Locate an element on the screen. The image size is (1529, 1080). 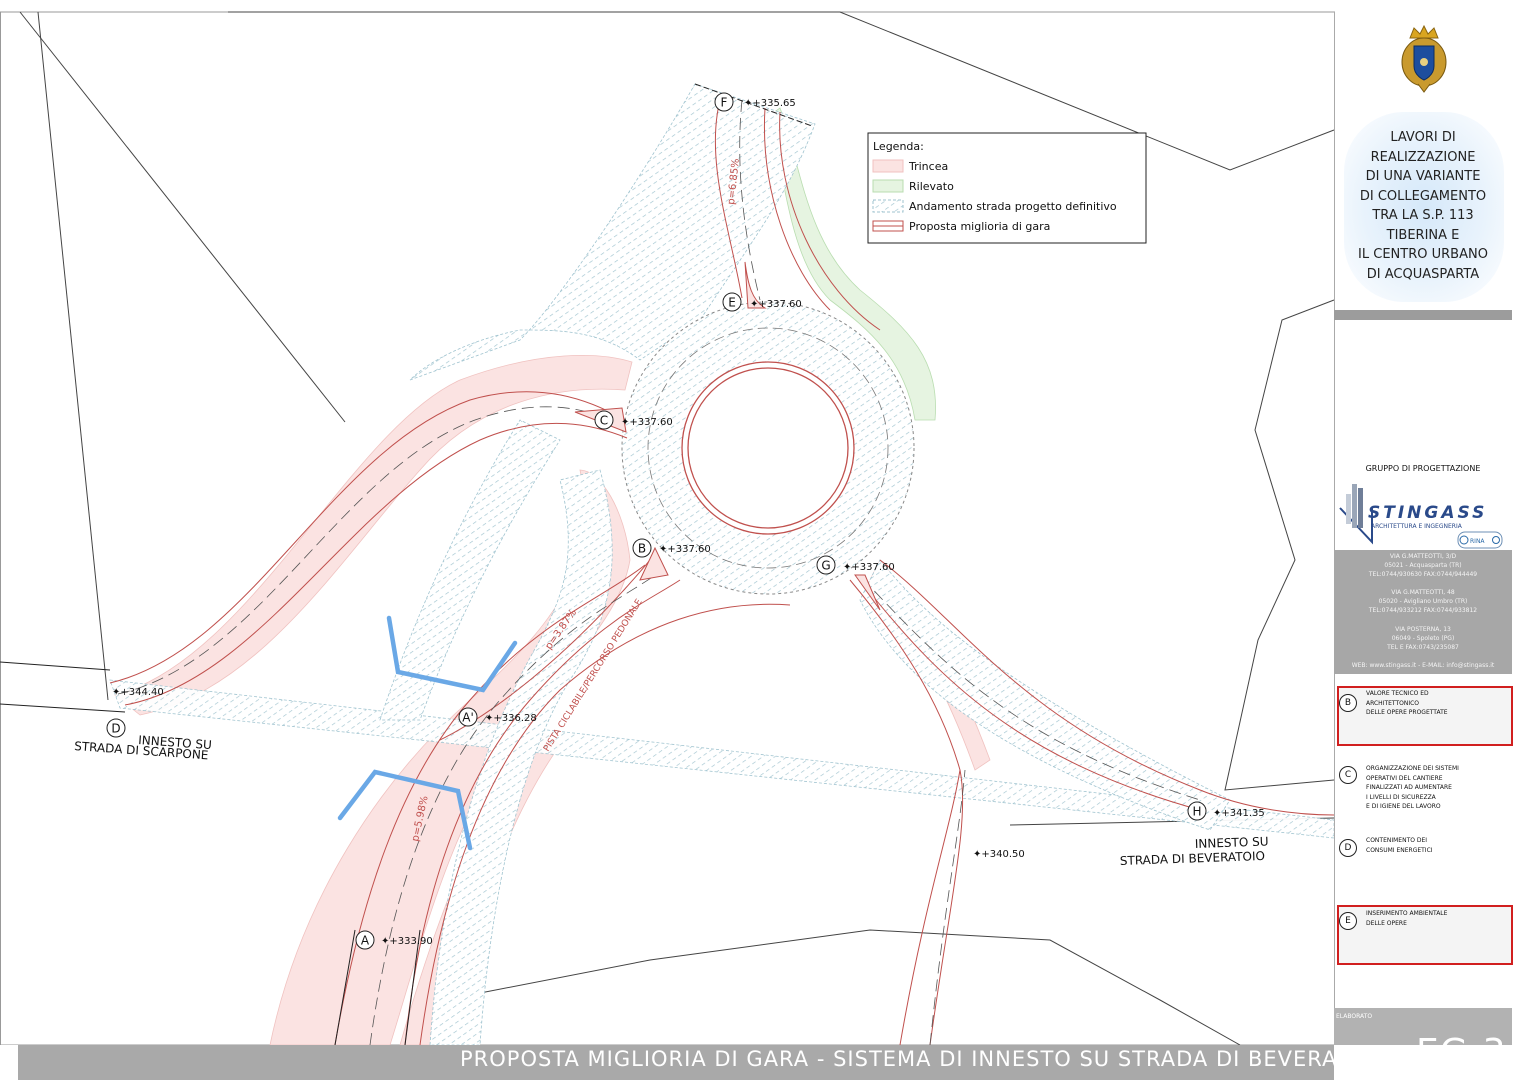
road-label-beveratoio: INNESTO SU STRADA DI BEVERATOIO is located at coordinates (1194, 851).